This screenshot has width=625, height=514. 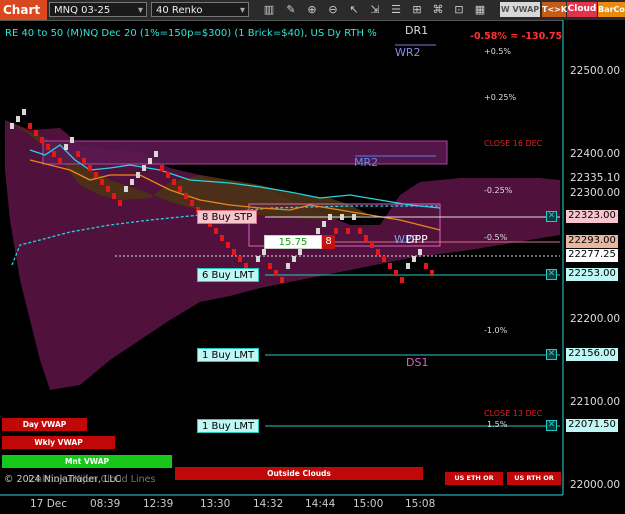 I want to click on indicators-icon: ⊡, so click(x=459, y=10).